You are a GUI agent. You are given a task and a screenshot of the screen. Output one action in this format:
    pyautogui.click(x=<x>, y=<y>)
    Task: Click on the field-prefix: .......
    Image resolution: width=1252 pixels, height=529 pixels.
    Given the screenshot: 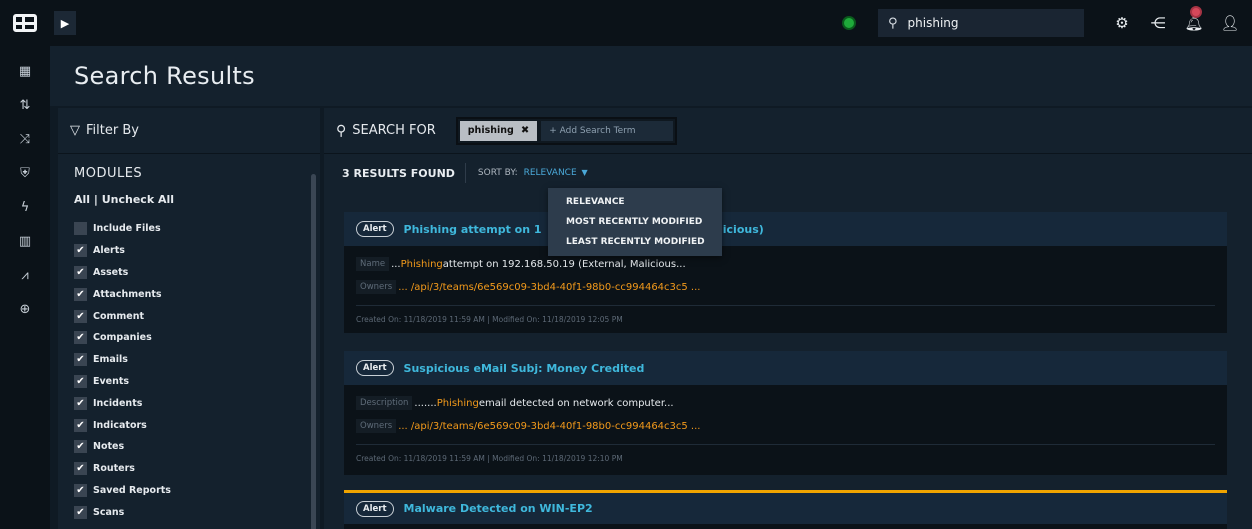 What is the action you would take?
    pyautogui.click(x=425, y=403)
    